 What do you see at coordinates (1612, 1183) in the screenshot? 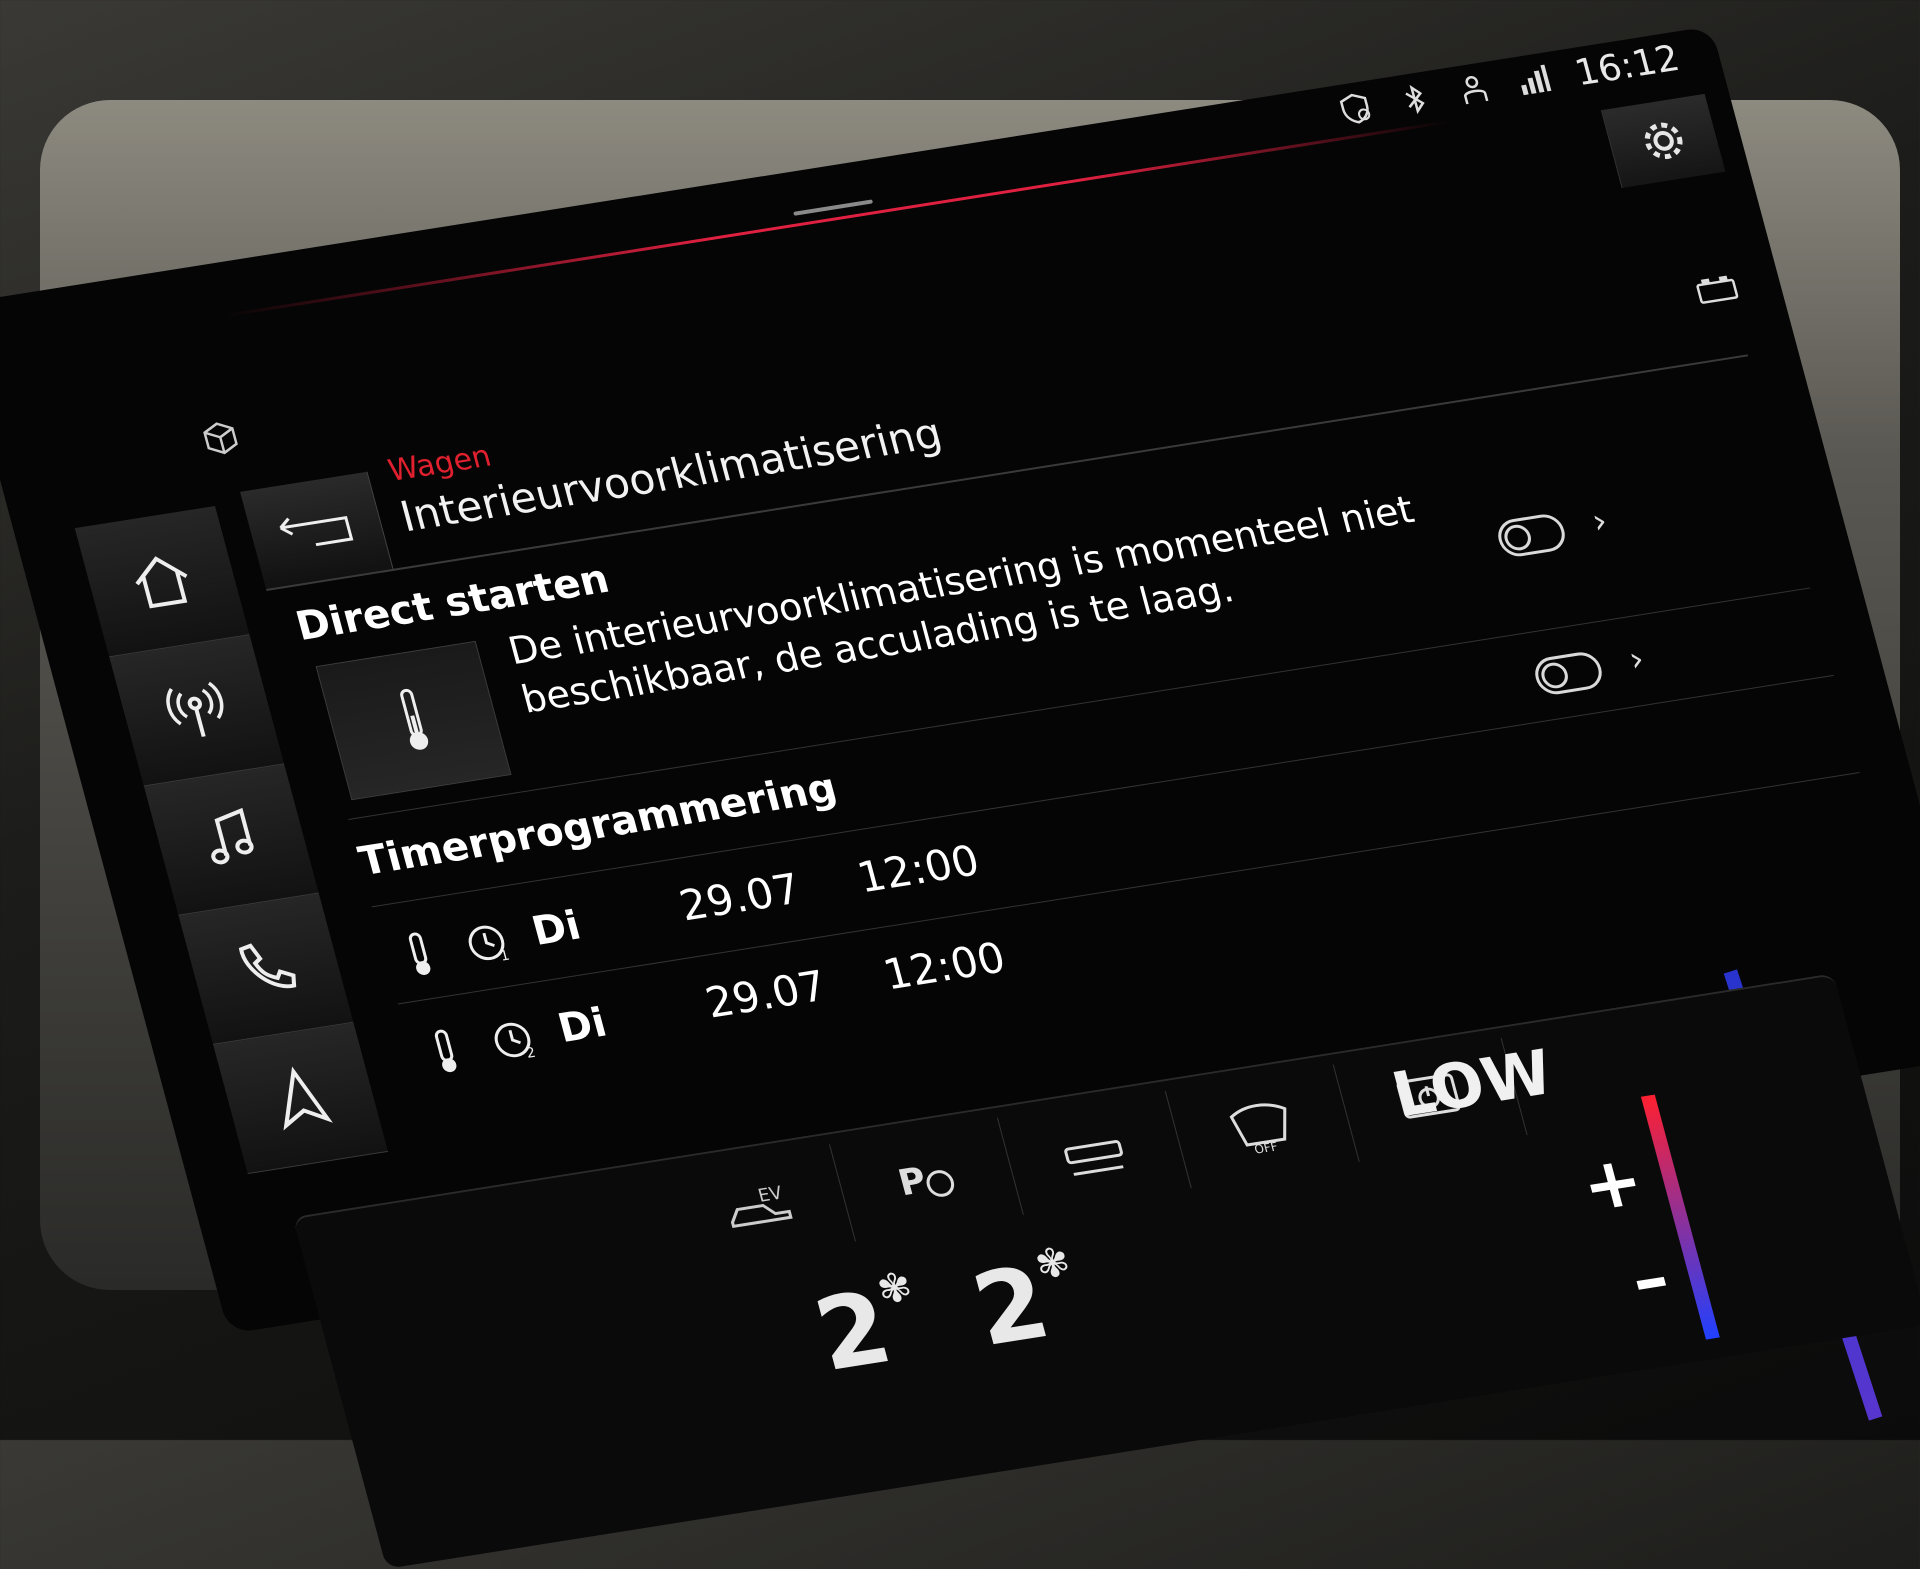
I see `fan-increase-button: +` at bounding box center [1612, 1183].